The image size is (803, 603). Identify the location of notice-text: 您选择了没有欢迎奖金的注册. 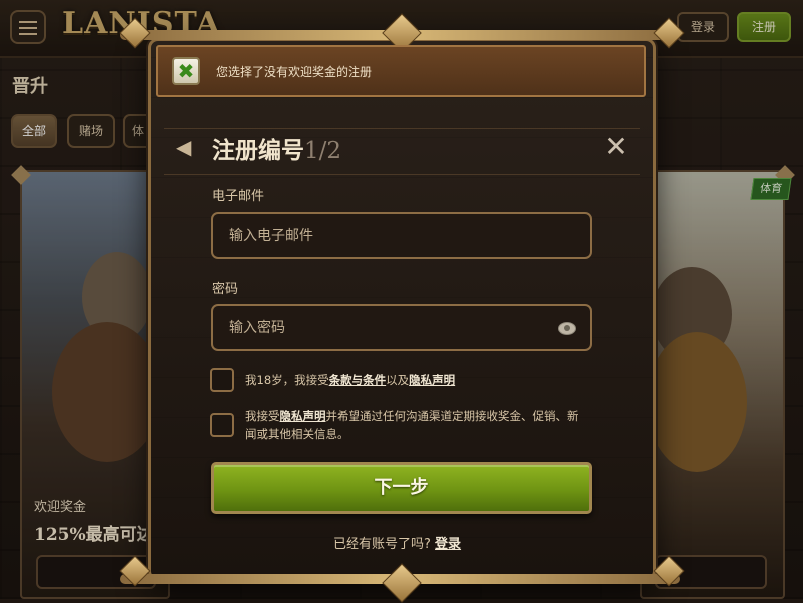
(294, 72).